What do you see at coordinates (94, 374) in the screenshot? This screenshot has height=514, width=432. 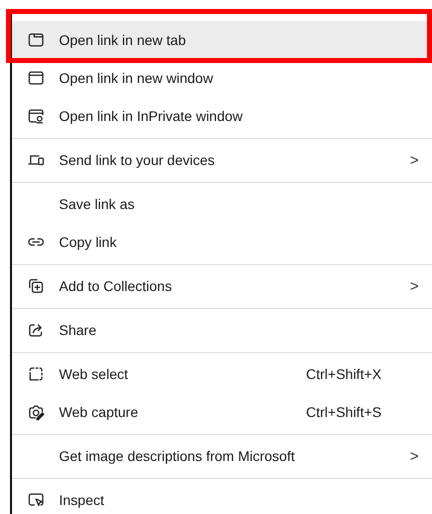 I see `menu-item-label: Web select` at bounding box center [94, 374].